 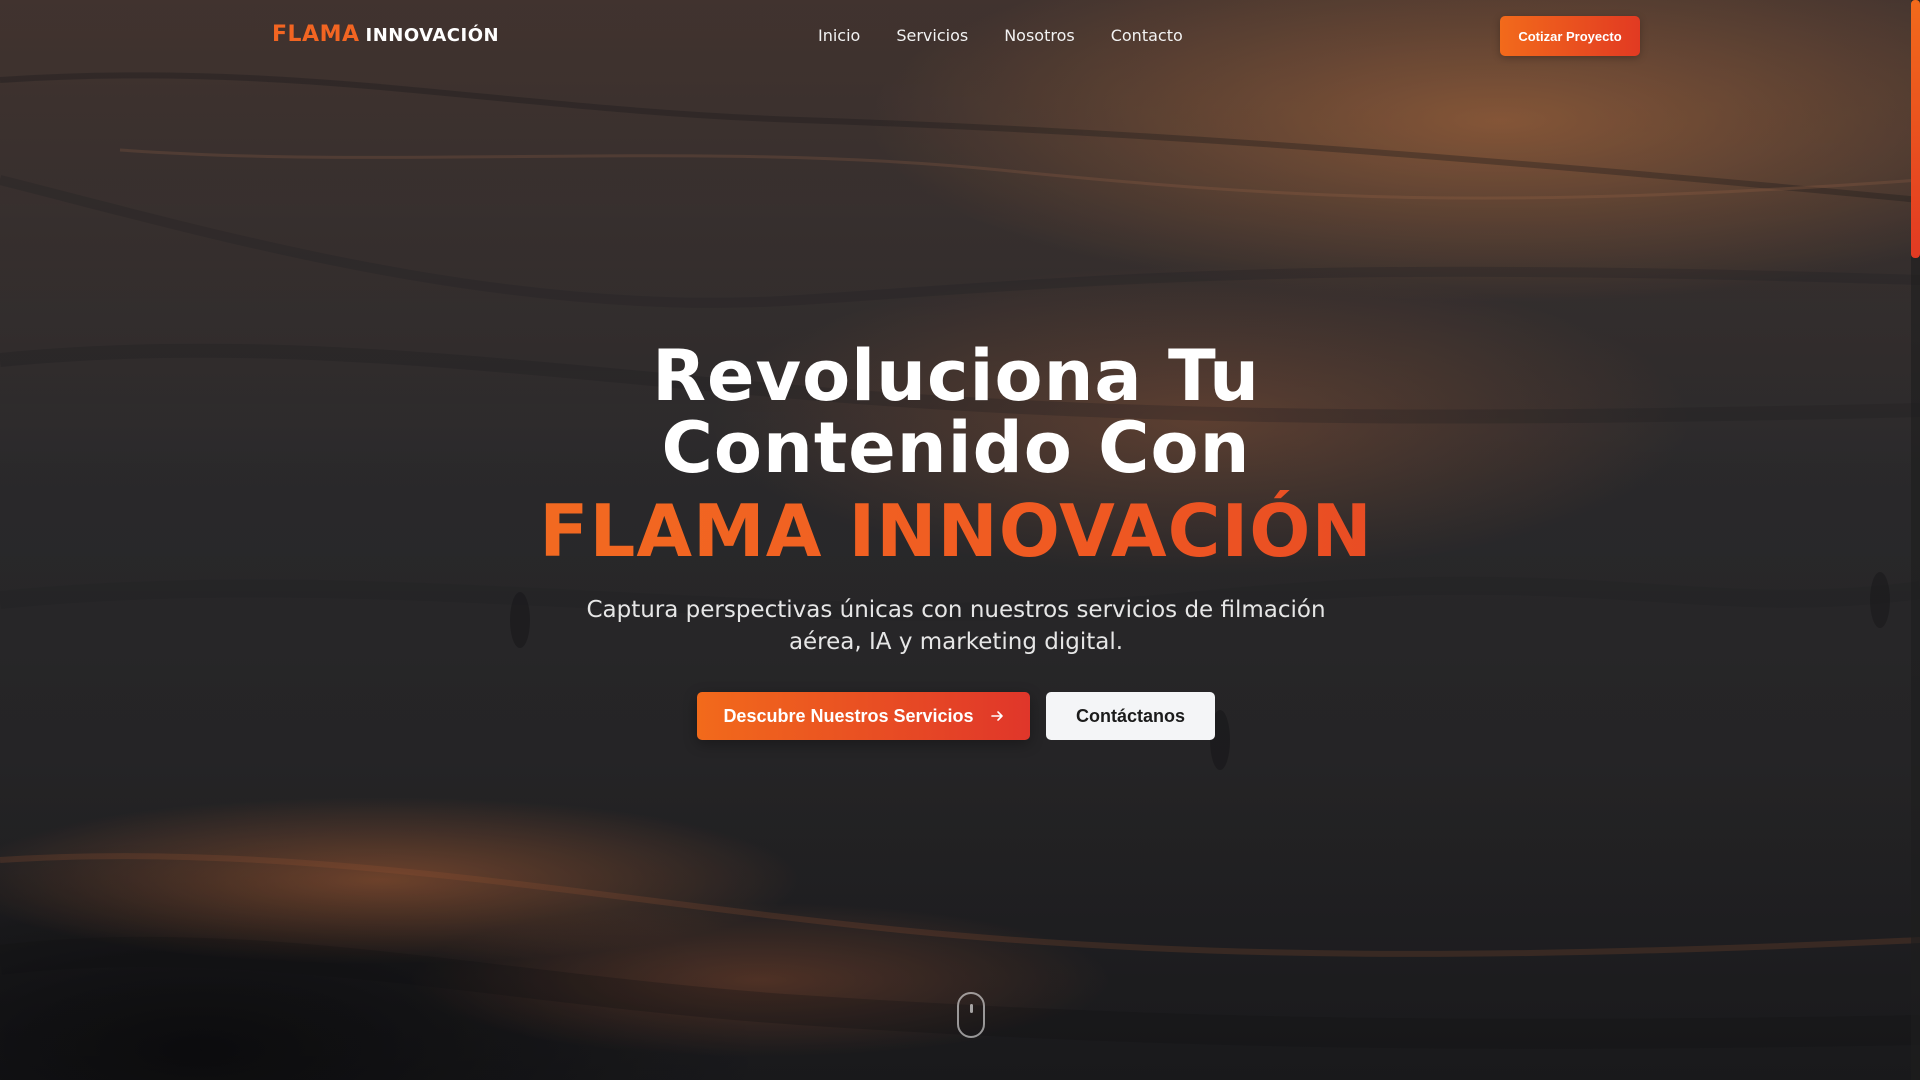 What do you see at coordinates (1130, 716) in the screenshot?
I see `contact-us-button: Contáctanos` at bounding box center [1130, 716].